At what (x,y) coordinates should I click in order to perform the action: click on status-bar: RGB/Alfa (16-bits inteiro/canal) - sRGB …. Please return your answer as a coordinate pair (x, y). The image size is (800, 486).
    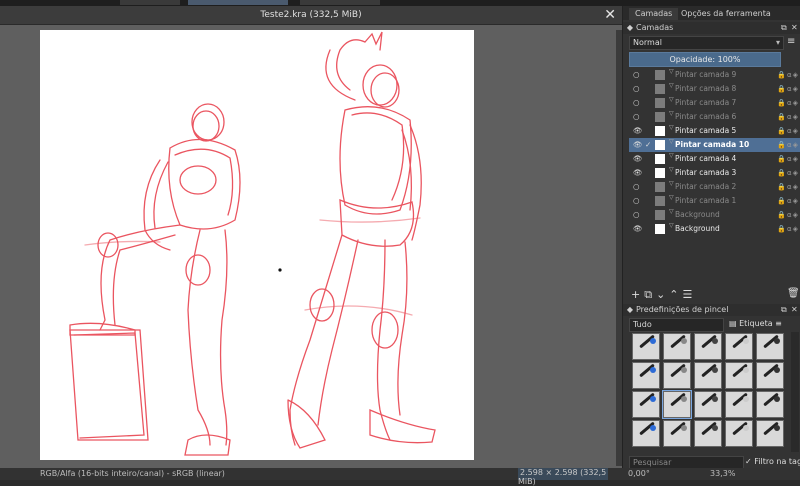
    Looking at the image, I should click on (400, 477).